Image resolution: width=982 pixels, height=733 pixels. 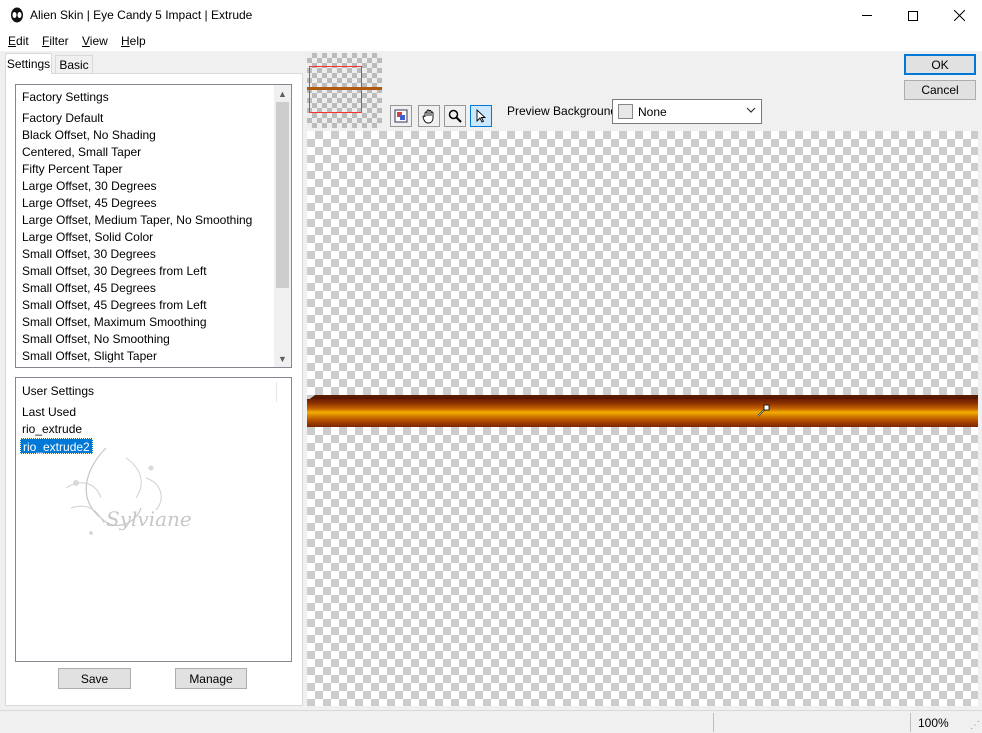 I want to click on save-button: Save, so click(x=94, y=678).